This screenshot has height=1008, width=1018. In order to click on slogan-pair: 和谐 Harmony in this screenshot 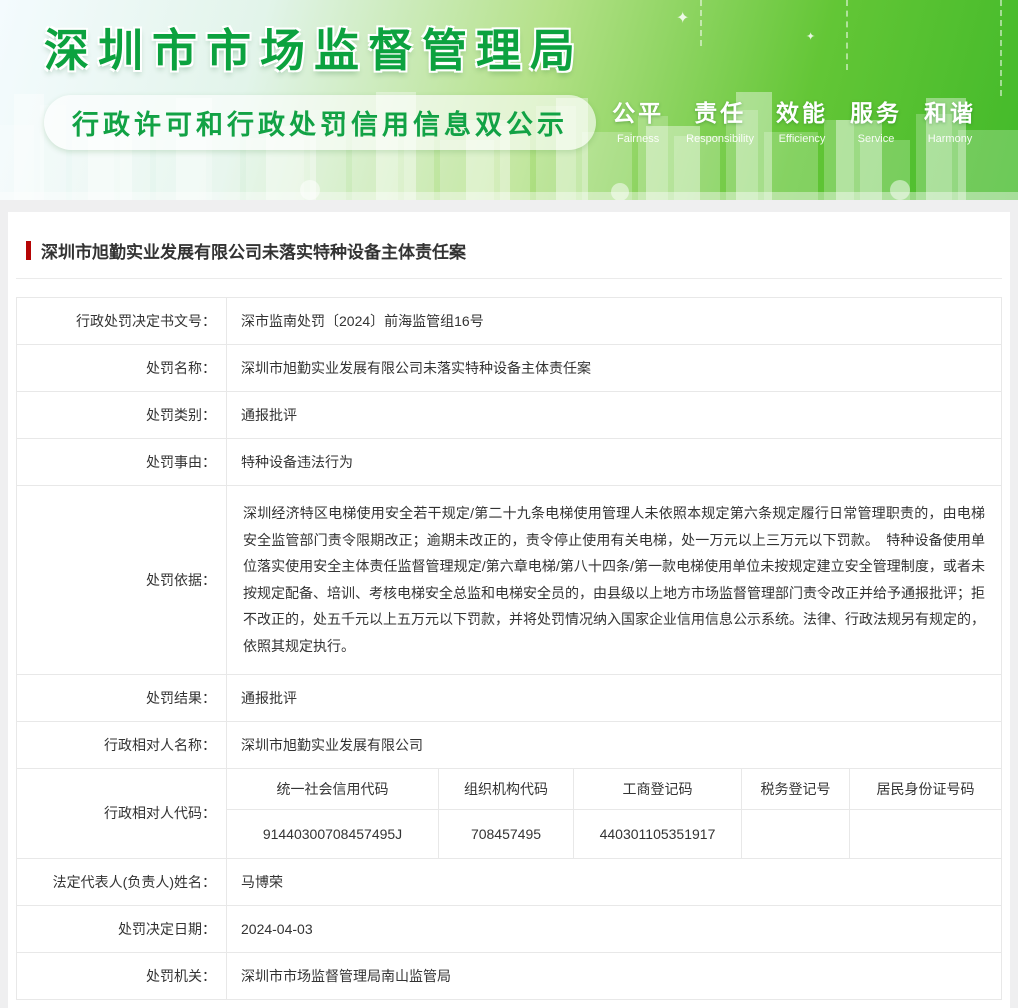, I will do `click(950, 119)`.